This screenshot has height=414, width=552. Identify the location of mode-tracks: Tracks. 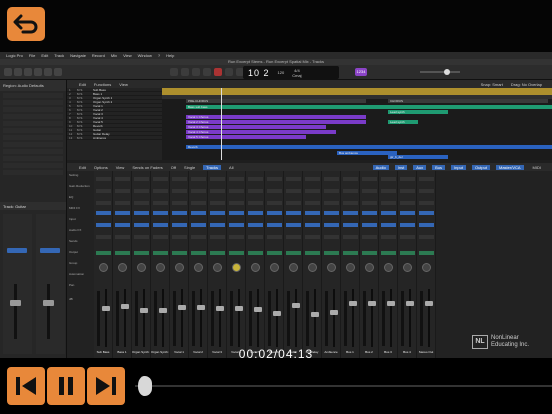
(212, 167).